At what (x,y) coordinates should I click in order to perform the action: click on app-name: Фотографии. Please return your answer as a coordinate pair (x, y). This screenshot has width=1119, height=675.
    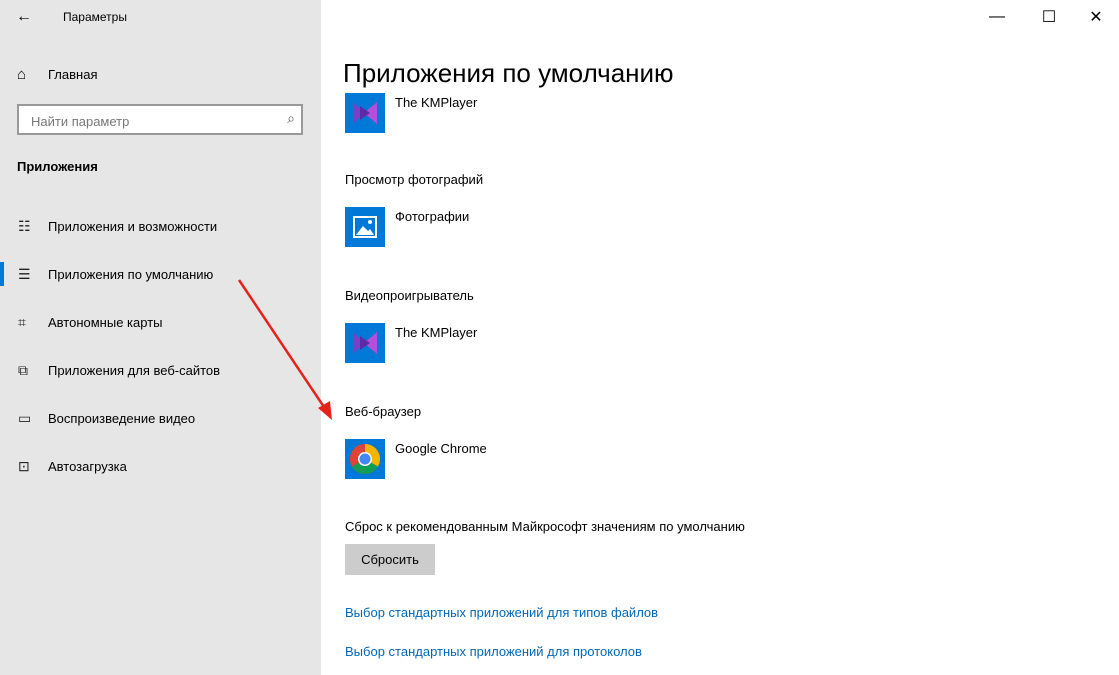
    Looking at the image, I should click on (432, 216).